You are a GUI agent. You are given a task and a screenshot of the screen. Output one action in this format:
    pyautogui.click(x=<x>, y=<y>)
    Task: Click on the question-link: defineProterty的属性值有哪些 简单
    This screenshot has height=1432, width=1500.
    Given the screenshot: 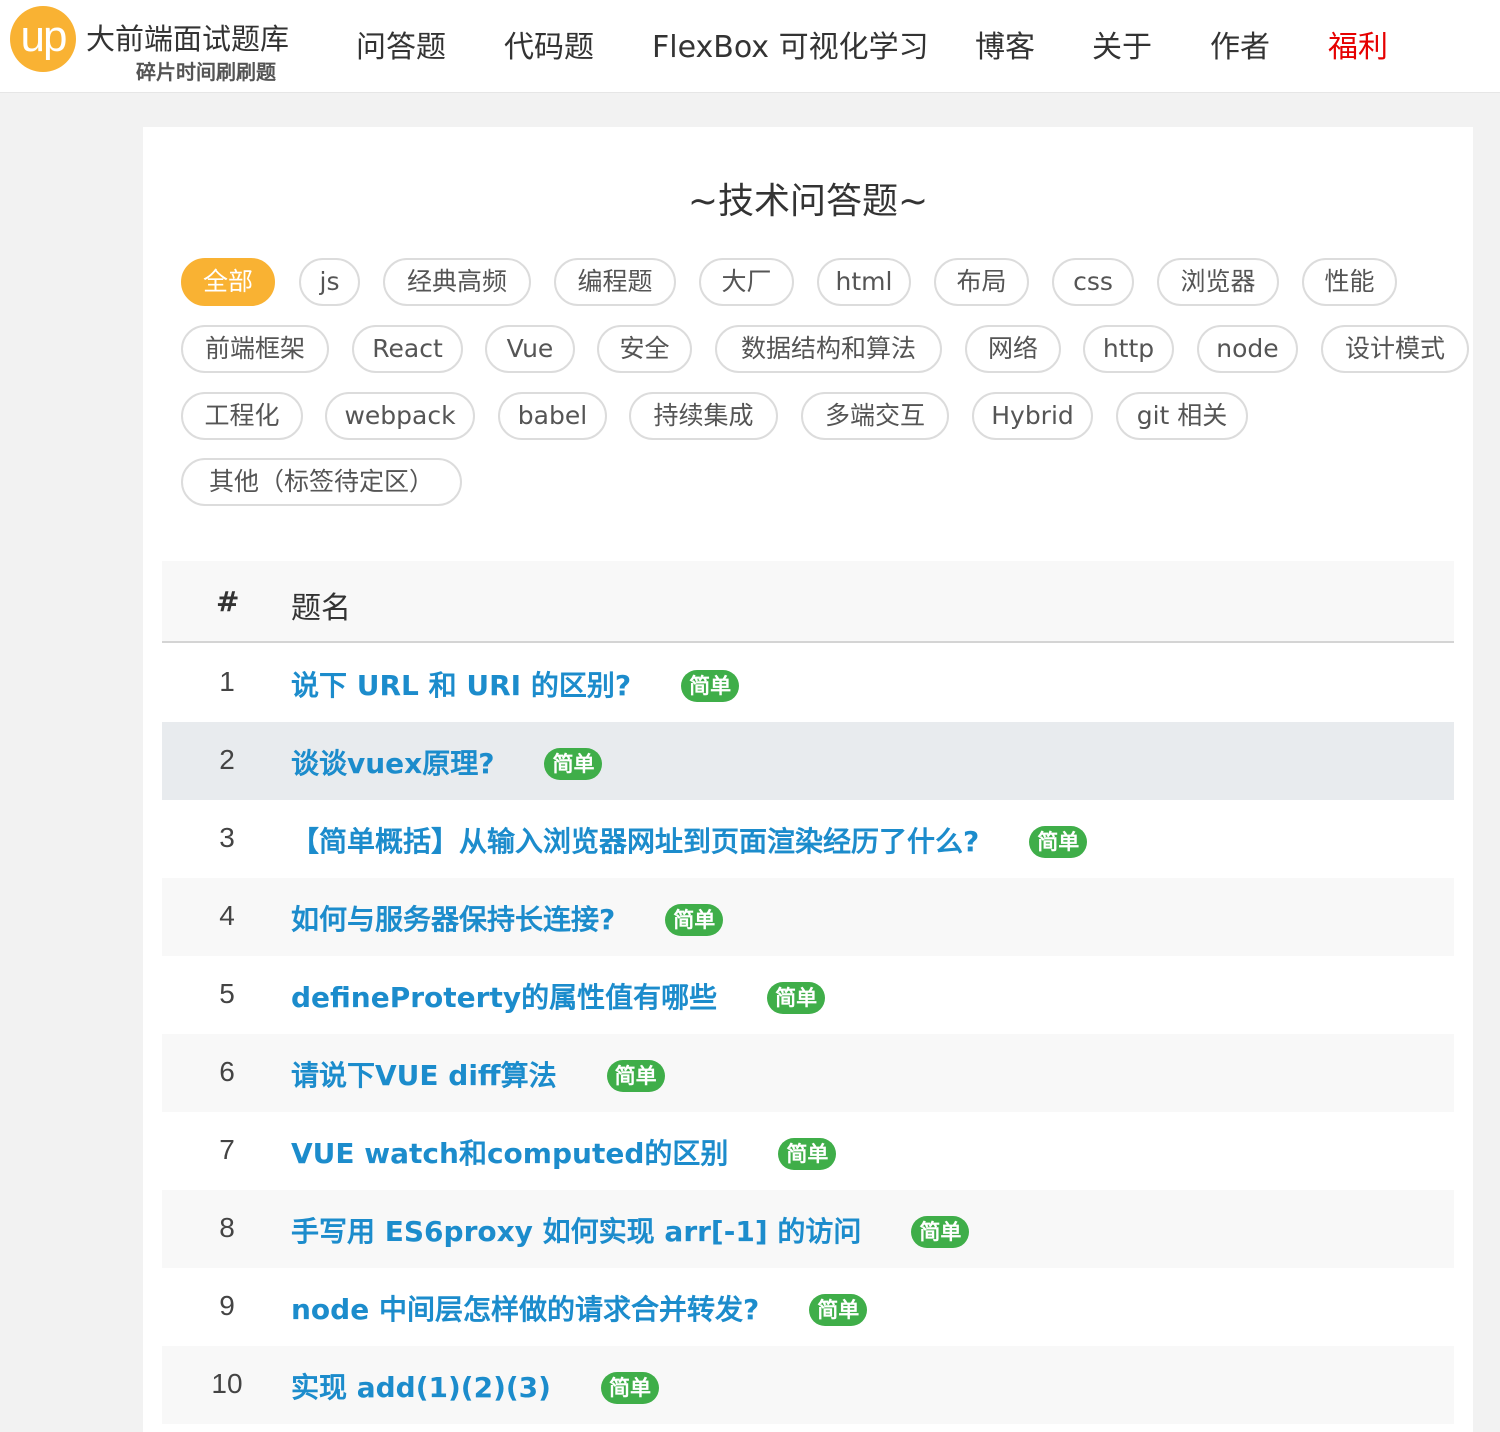 What is the action you would take?
    pyautogui.click(x=558, y=996)
    